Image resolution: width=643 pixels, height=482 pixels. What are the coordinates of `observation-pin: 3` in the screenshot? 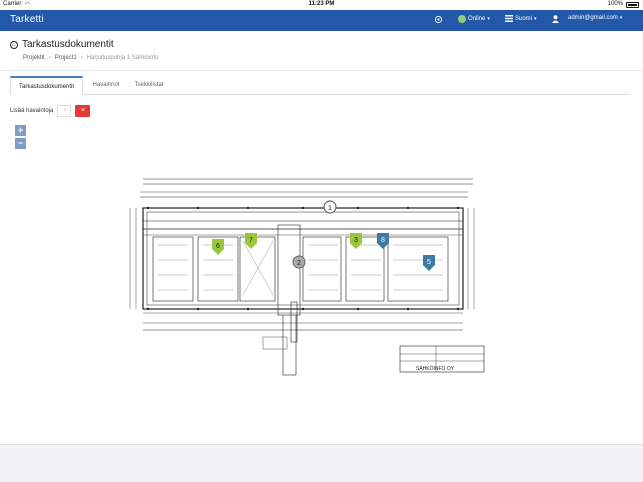 It's located at (356, 241).